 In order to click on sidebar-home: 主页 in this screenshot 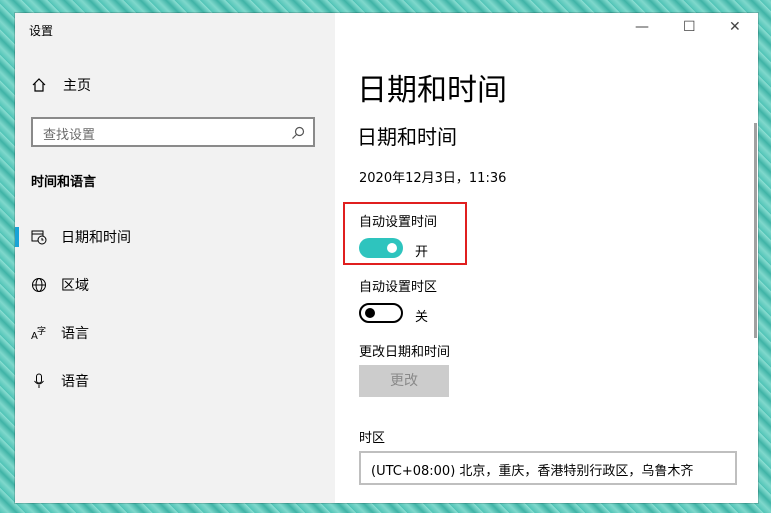, I will do `click(61, 85)`.